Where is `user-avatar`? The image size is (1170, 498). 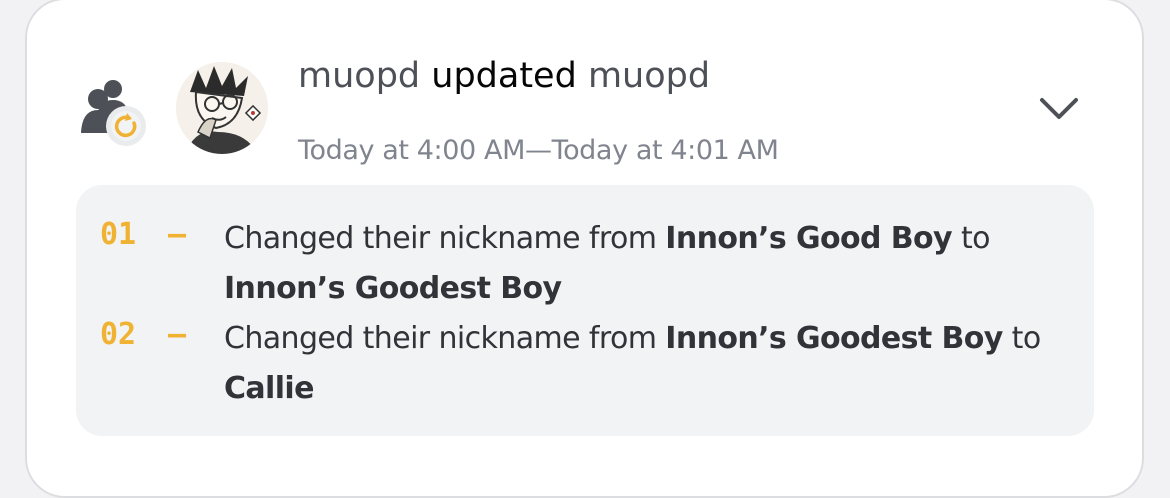 user-avatar is located at coordinates (222, 108).